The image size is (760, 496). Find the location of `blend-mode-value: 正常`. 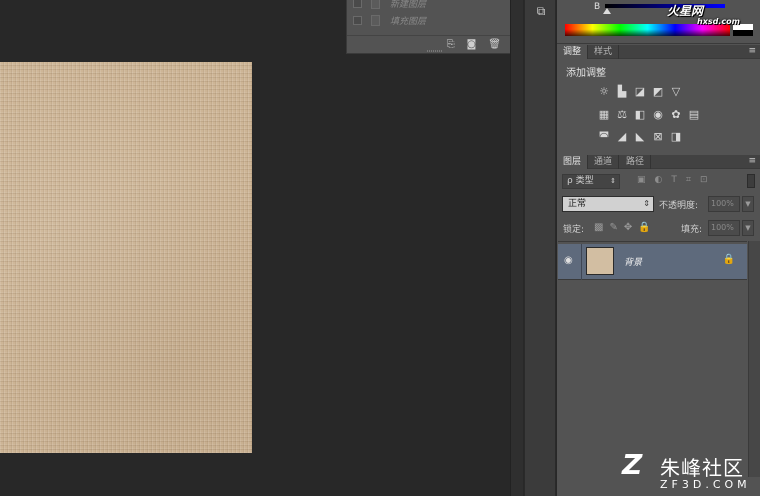

blend-mode-value: 正常 is located at coordinates (577, 204).